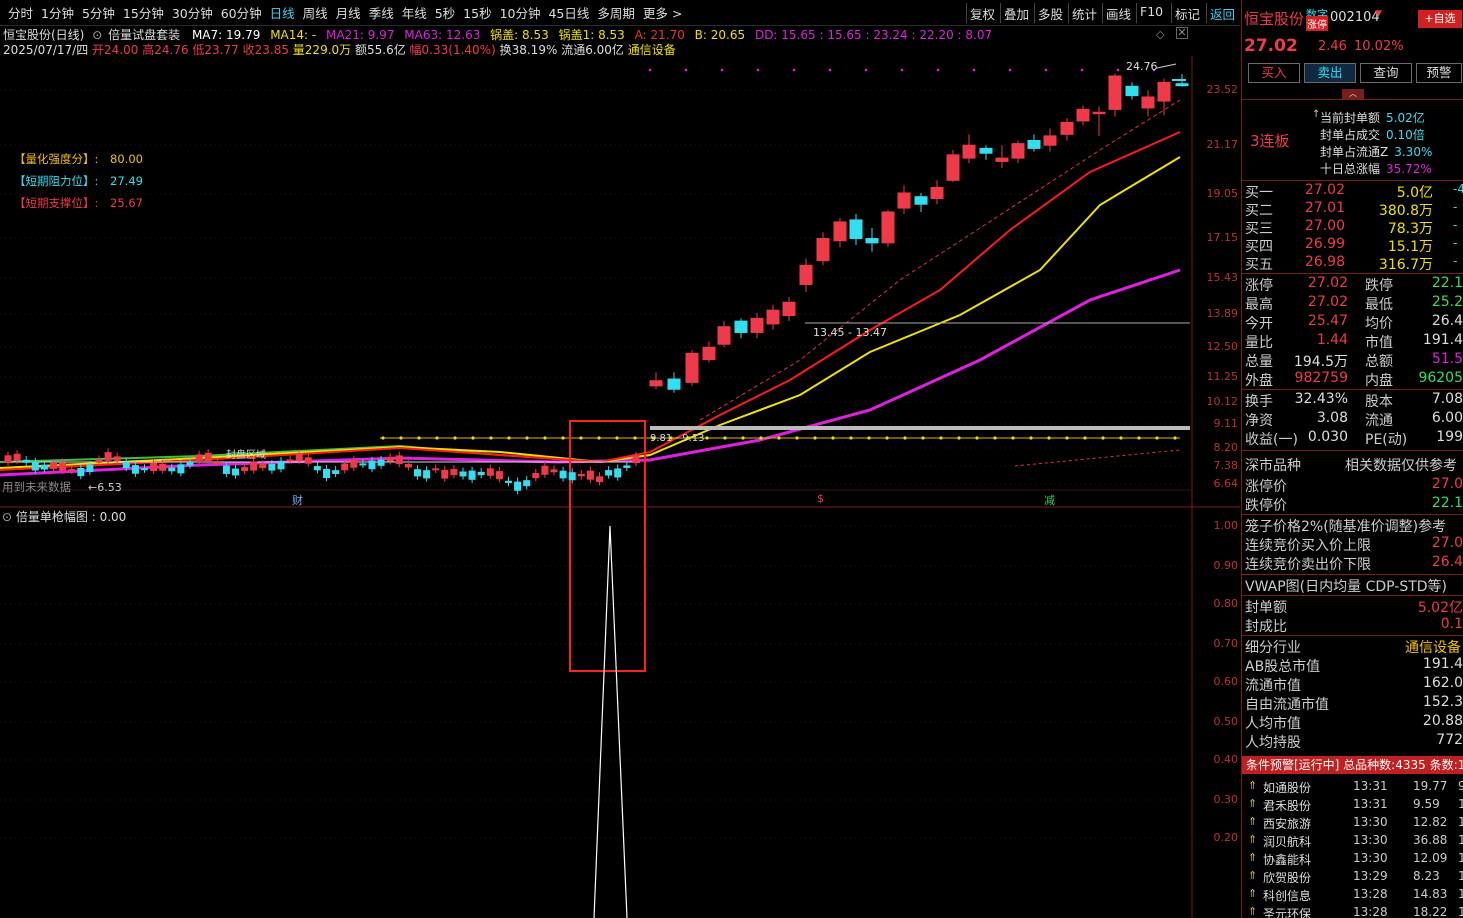 This screenshot has width=1463, height=918. I want to click on add-favorite-button: +自选, so click(1440, 19).